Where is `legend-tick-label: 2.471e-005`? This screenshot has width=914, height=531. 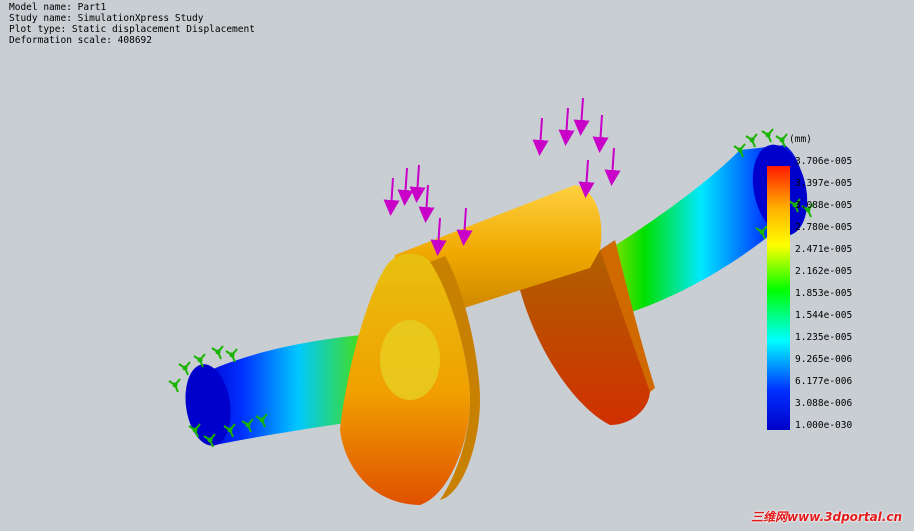 legend-tick-label: 2.471e-005 is located at coordinates (824, 249).